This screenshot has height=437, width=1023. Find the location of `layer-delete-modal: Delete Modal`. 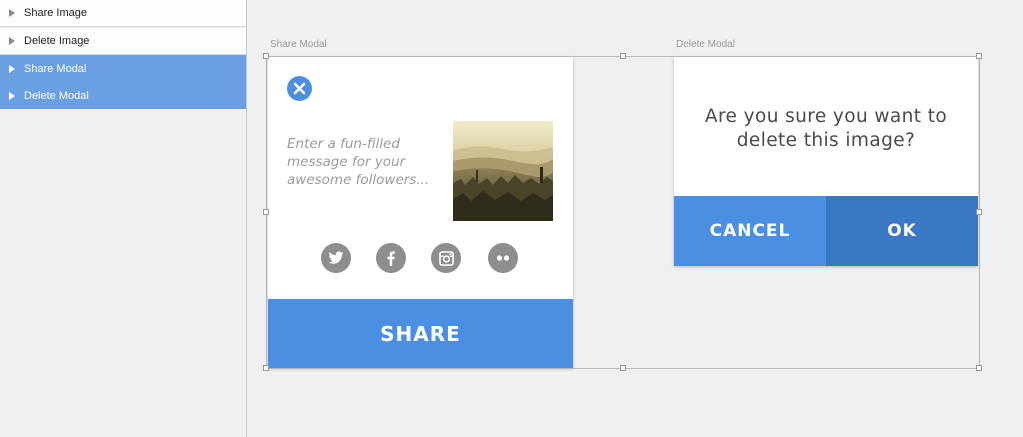

layer-delete-modal: Delete Modal is located at coordinates (123, 95).